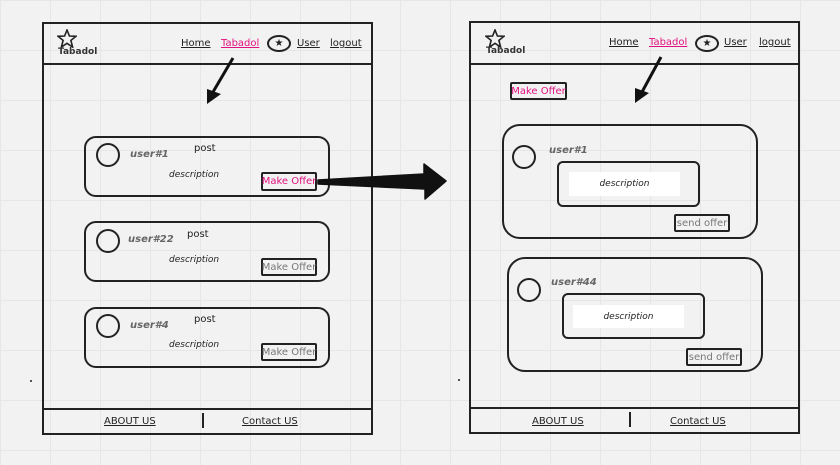 This screenshot has height=465, width=840. I want to click on left-pointer-arrow-shaft, so click(223, 75).